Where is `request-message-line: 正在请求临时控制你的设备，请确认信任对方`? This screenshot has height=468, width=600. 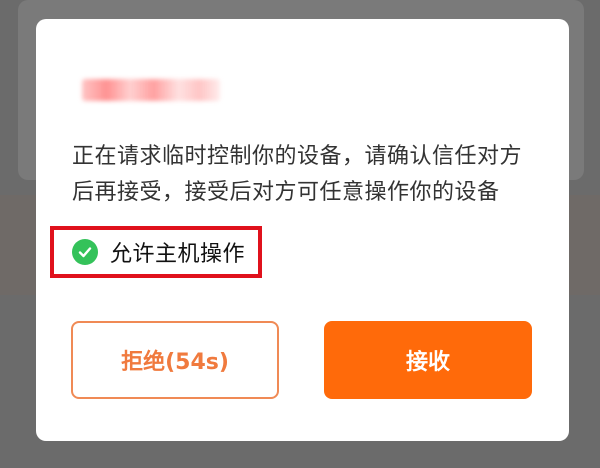
request-message-line: 正在请求临时控制你的设备，请确认信任对方 is located at coordinates (297, 156).